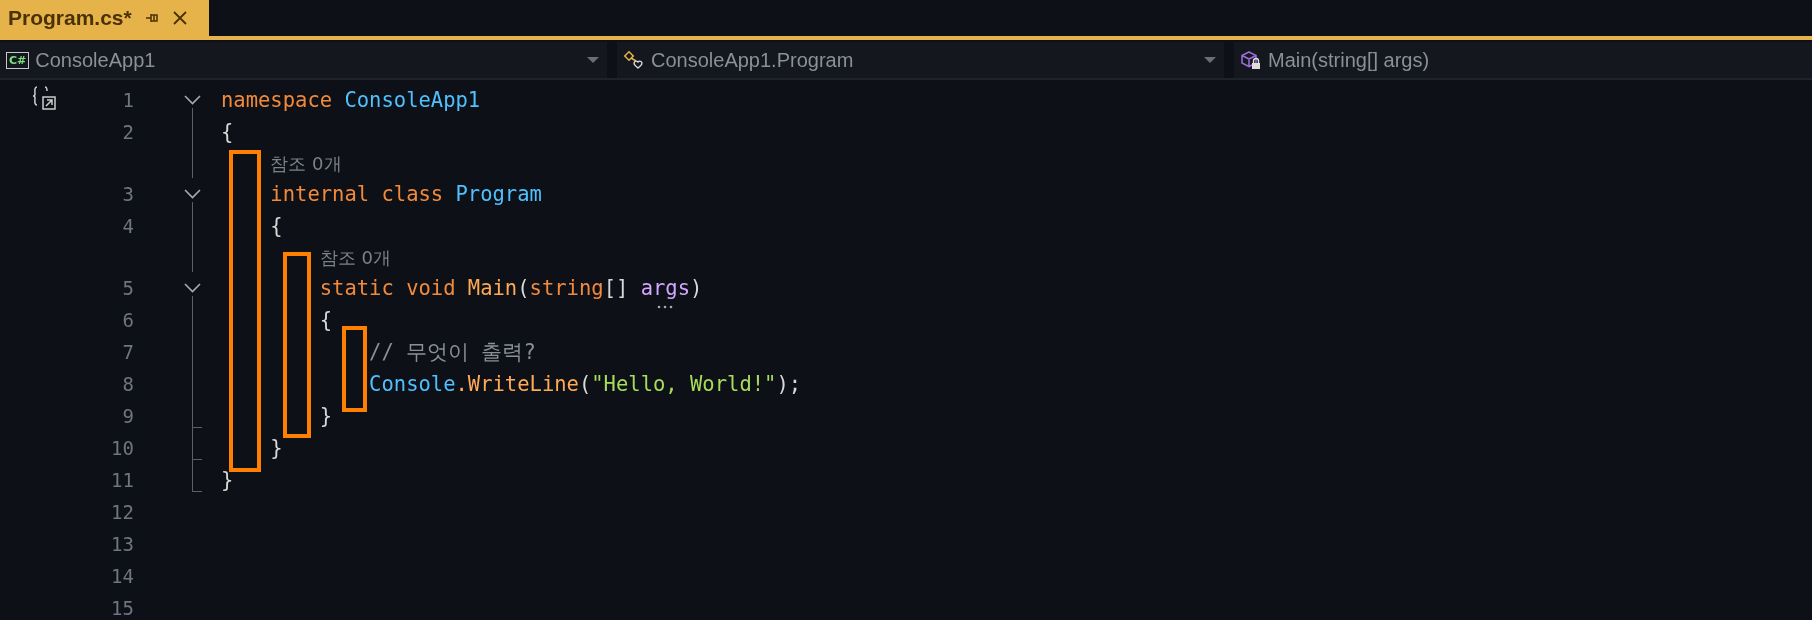 This screenshot has height=620, width=1812. Describe the element at coordinates (127, 320) in the screenshot. I see `line-number: 6` at that location.